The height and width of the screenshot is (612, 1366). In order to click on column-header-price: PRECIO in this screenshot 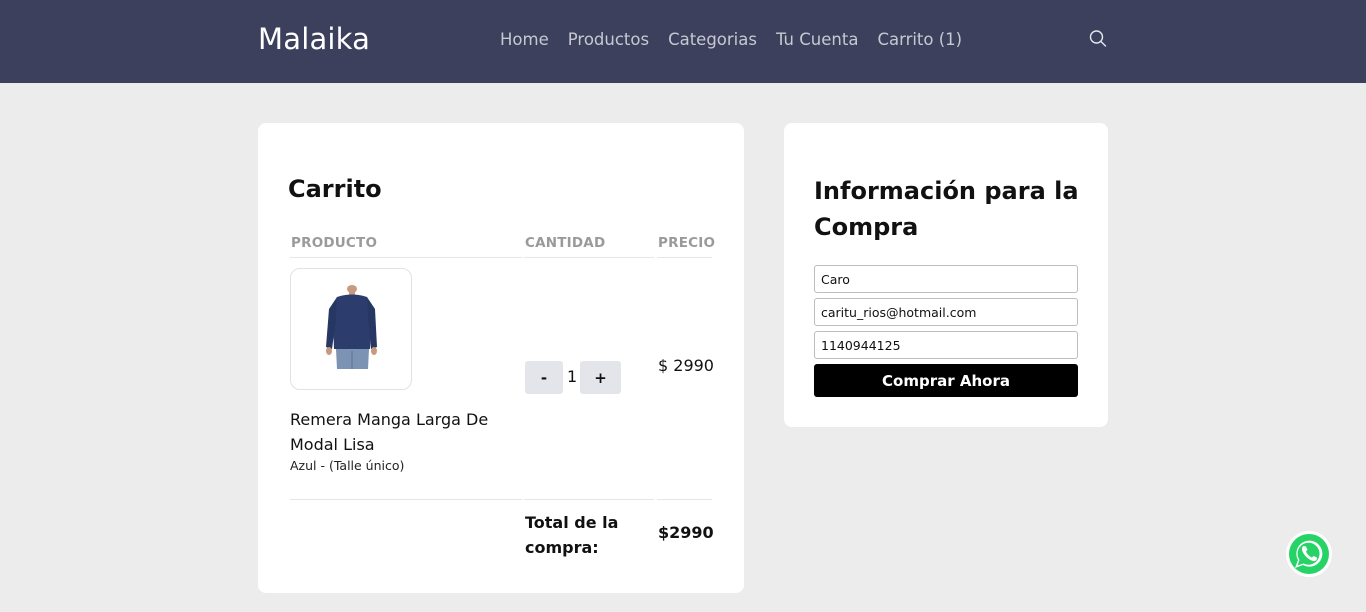, I will do `click(687, 243)`.